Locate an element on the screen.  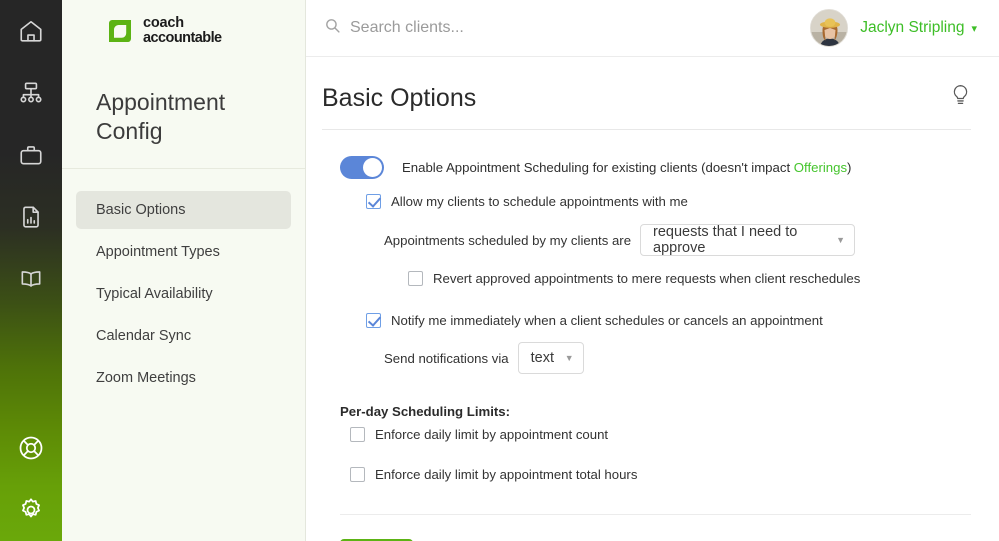
brand-wordmark: coach accountable is located at coordinates (182, 30).